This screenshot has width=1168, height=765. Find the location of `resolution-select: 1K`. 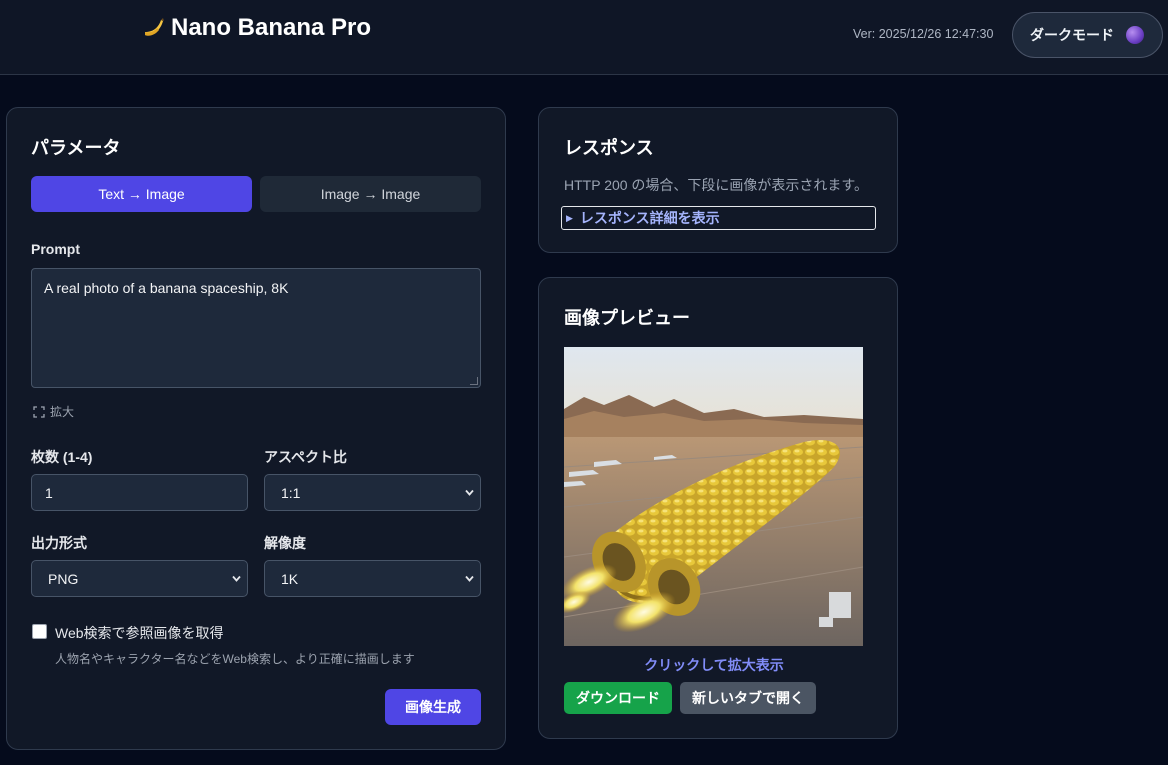

resolution-select: 1K is located at coordinates (372, 578).